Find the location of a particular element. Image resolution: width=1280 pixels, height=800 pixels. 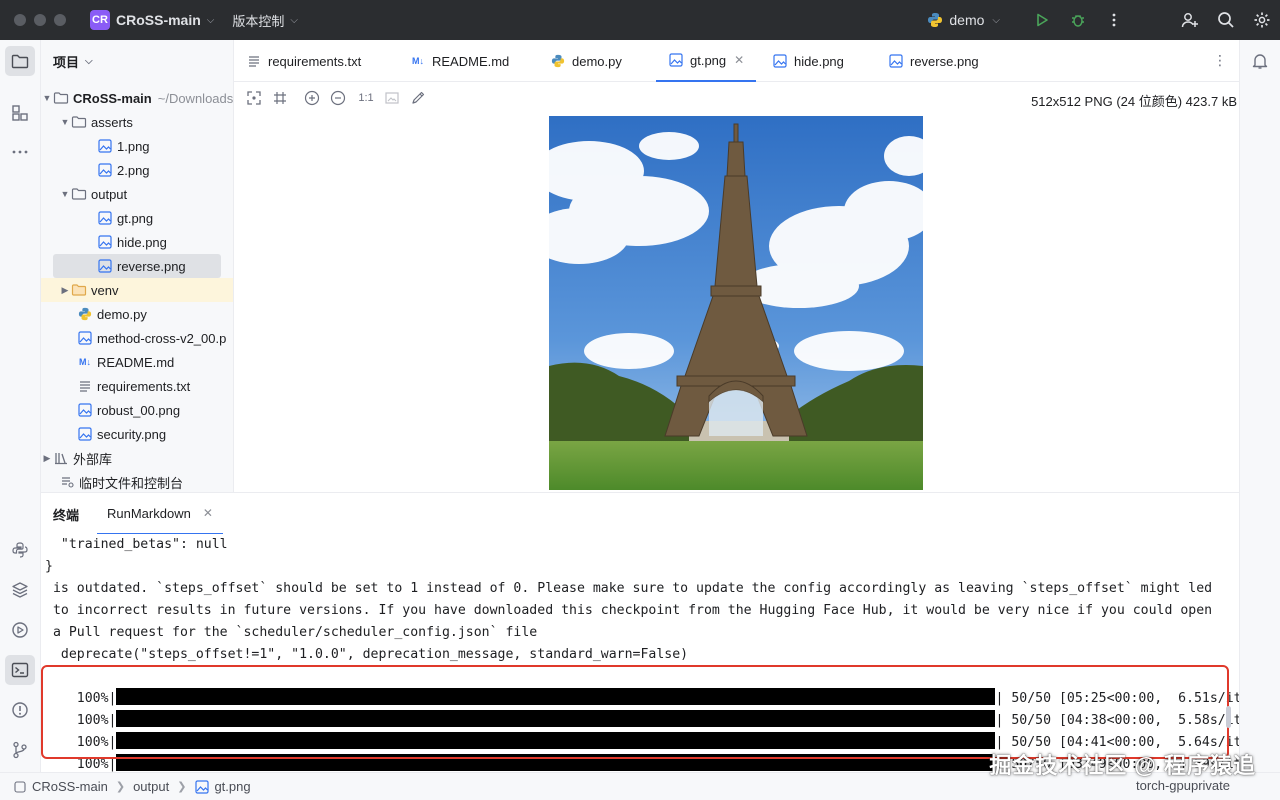

fit-zoom-icon is located at coordinates (254, 98).